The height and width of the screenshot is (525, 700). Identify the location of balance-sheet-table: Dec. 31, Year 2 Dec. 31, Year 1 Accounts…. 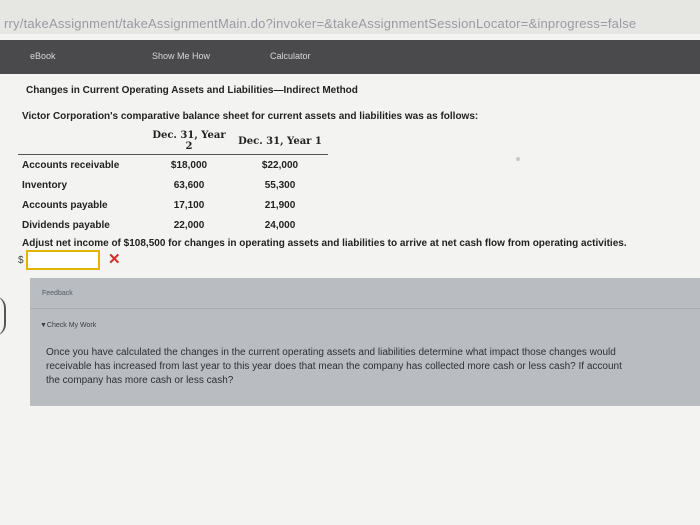
(173, 182).